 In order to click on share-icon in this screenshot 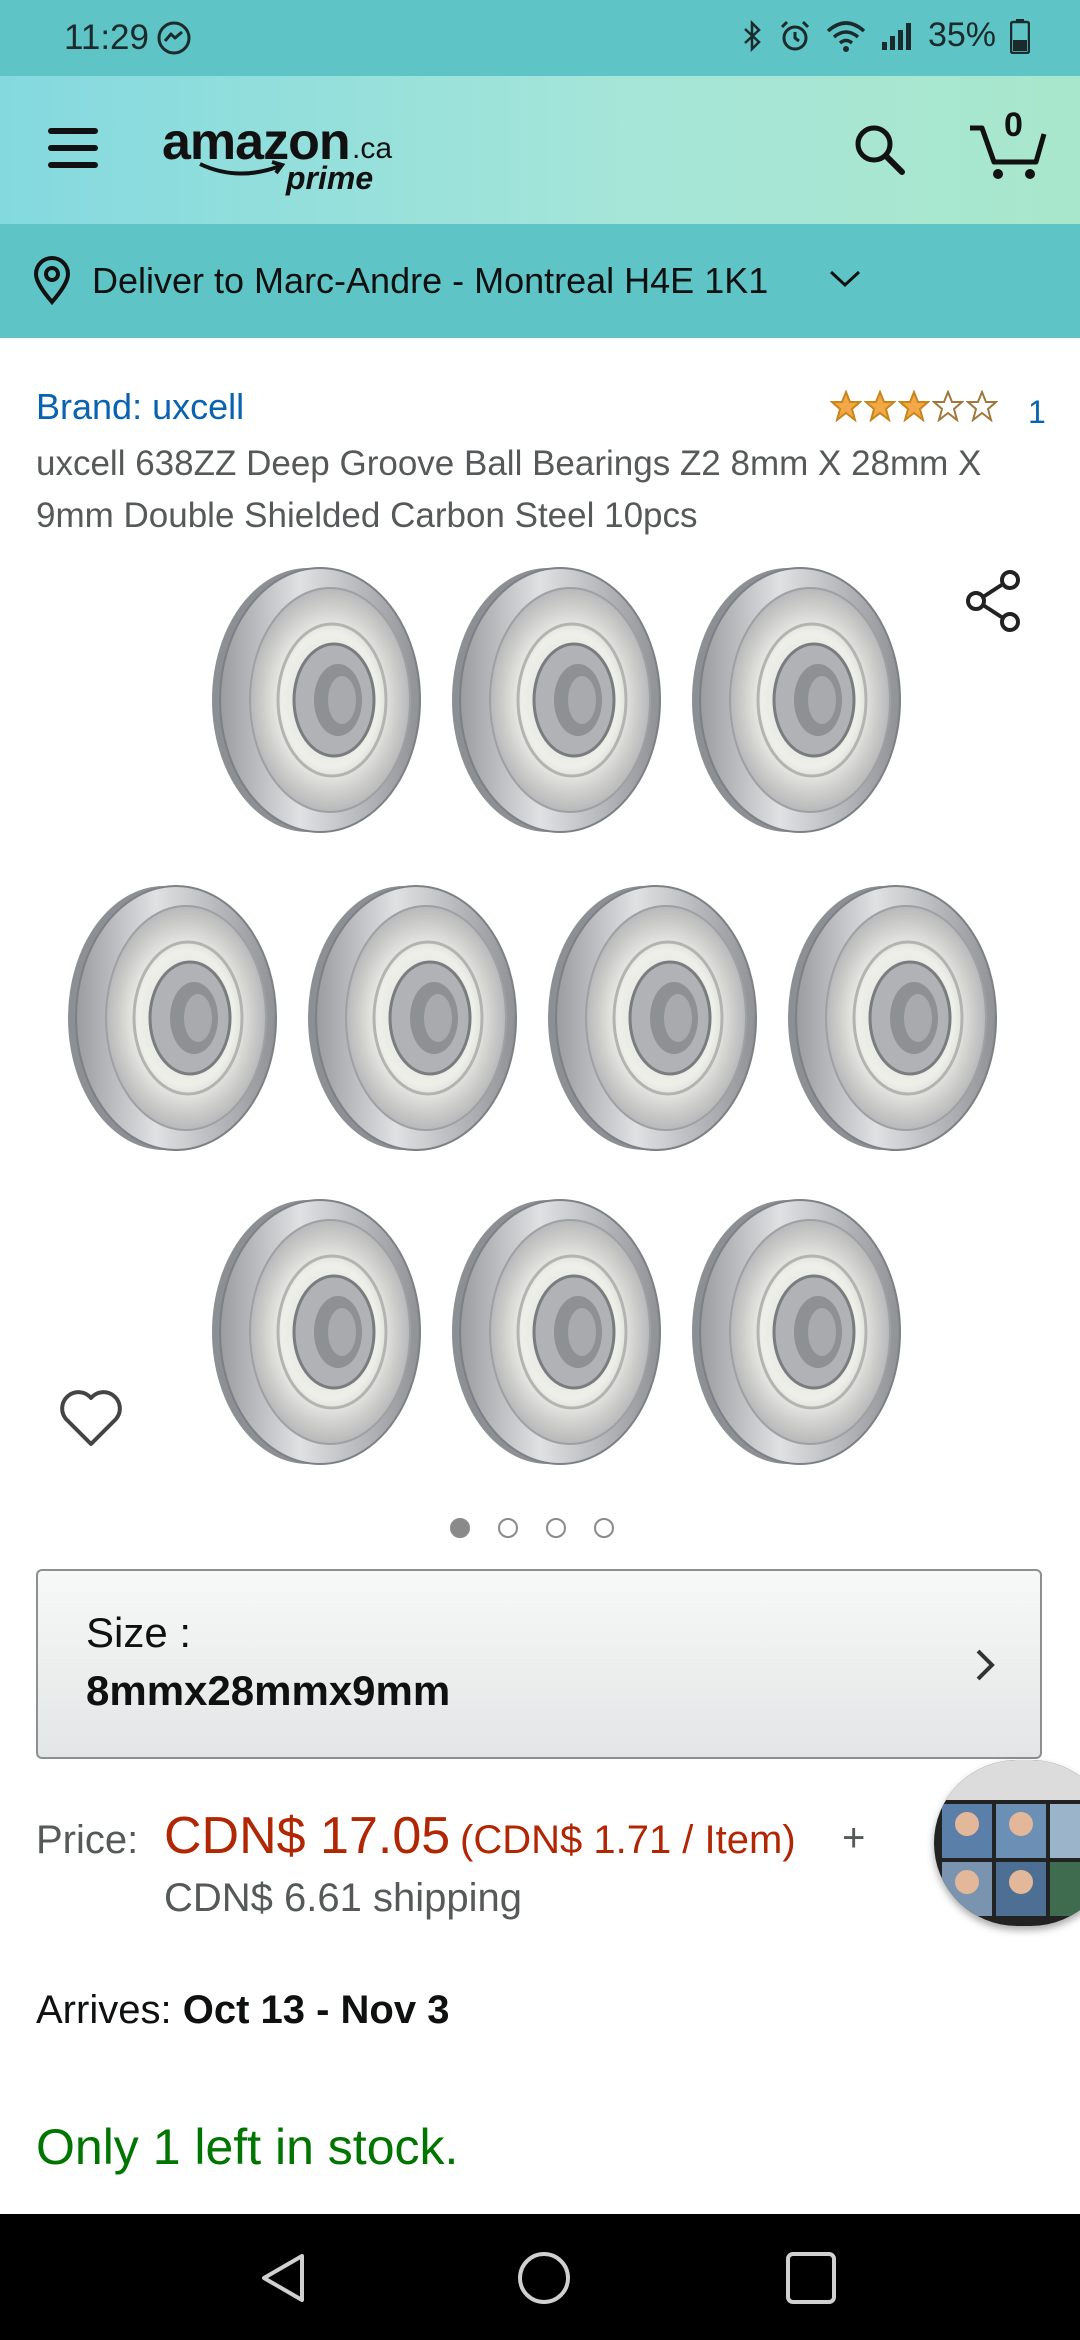, I will do `click(994, 601)`.